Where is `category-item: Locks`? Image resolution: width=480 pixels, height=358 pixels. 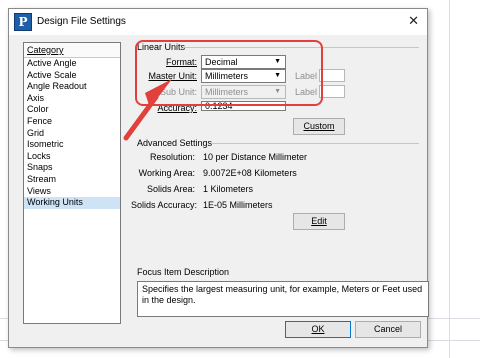 category-item: Locks is located at coordinates (72, 157).